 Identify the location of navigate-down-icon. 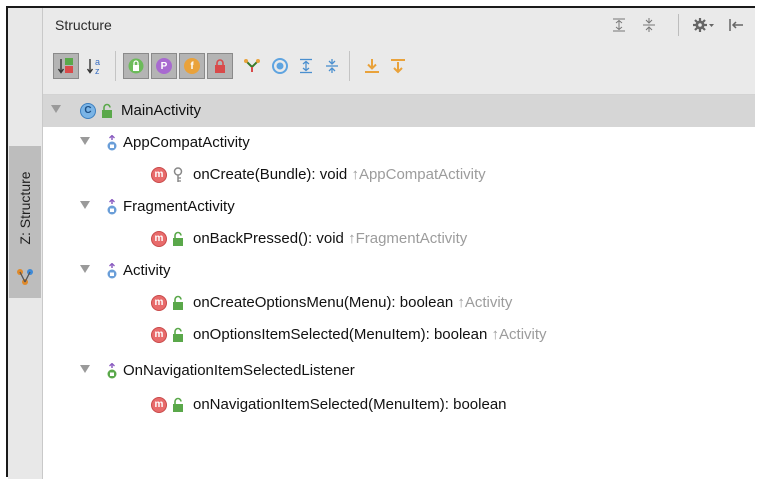
(398, 66).